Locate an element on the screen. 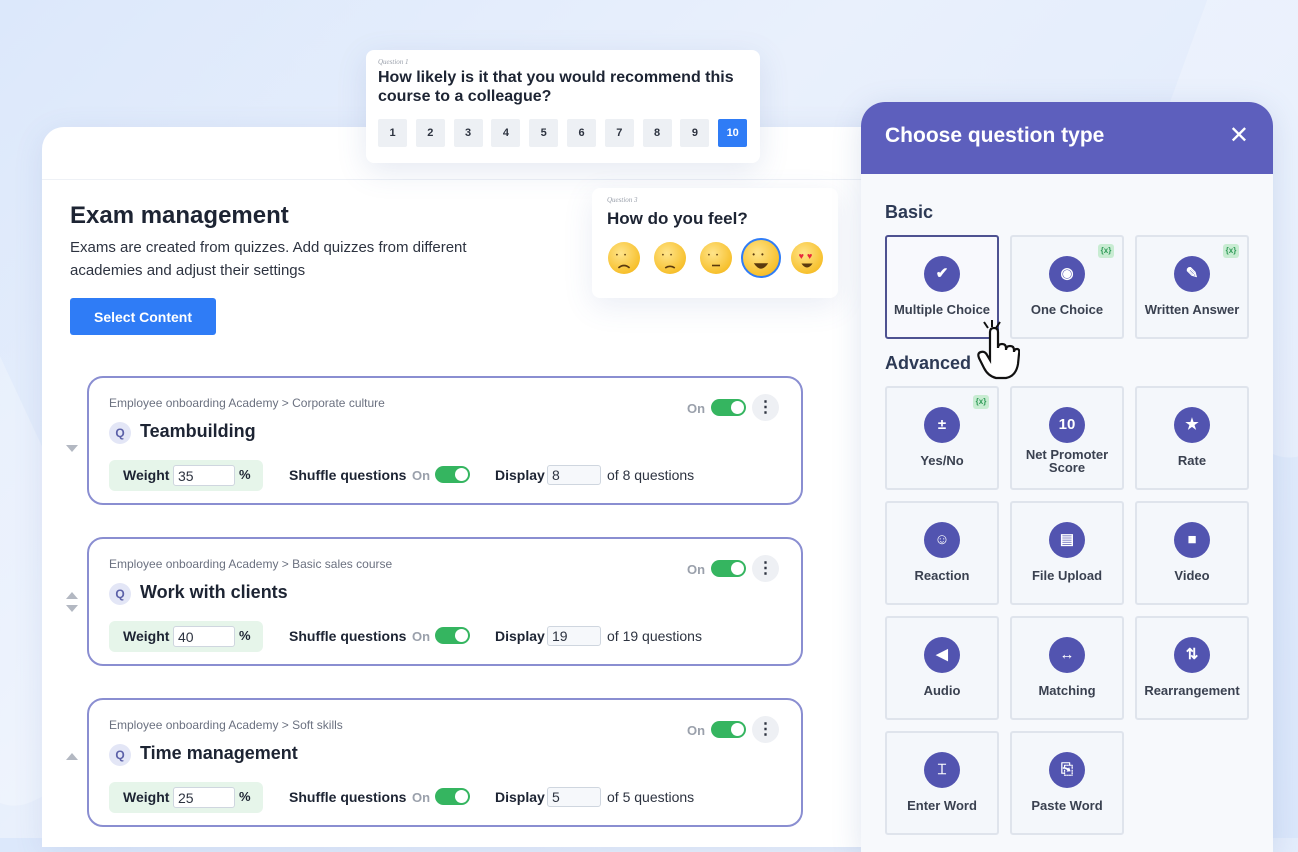 Image resolution: width=1298 pixels, height=852 pixels. question-type-tile-matching: ↔ Matching is located at coordinates (1067, 668).